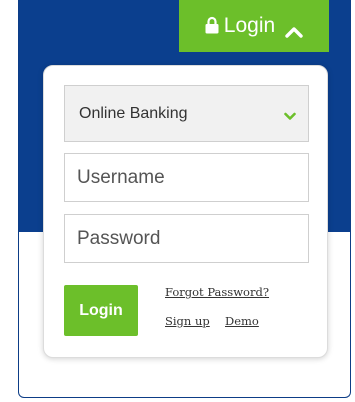  I want to click on password-placeholder: Password, so click(119, 238).